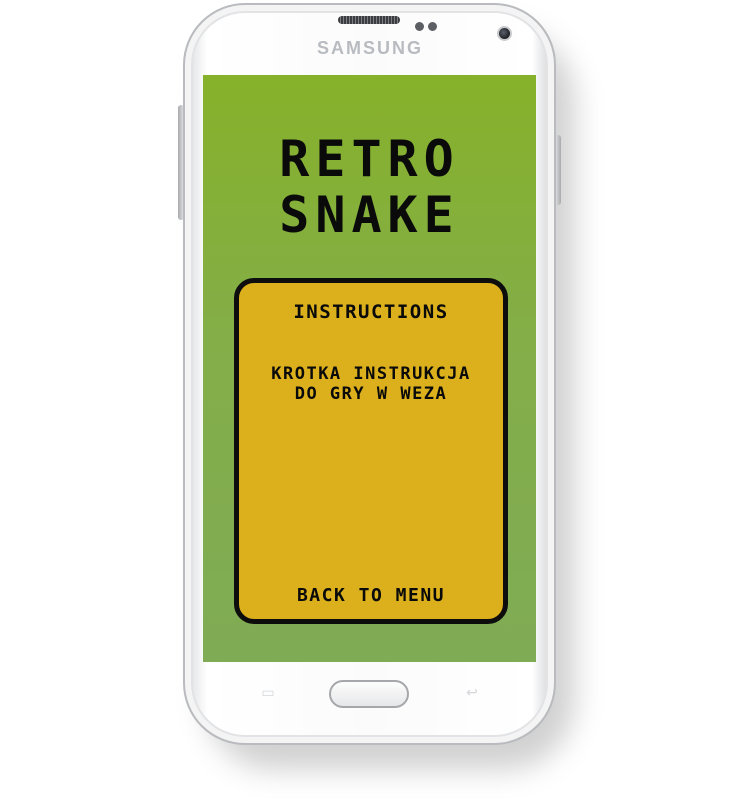 Image resolution: width=737 pixels, height=800 pixels. What do you see at coordinates (504, 33) in the screenshot?
I see `front-camera-icon` at bounding box center [504, 33].